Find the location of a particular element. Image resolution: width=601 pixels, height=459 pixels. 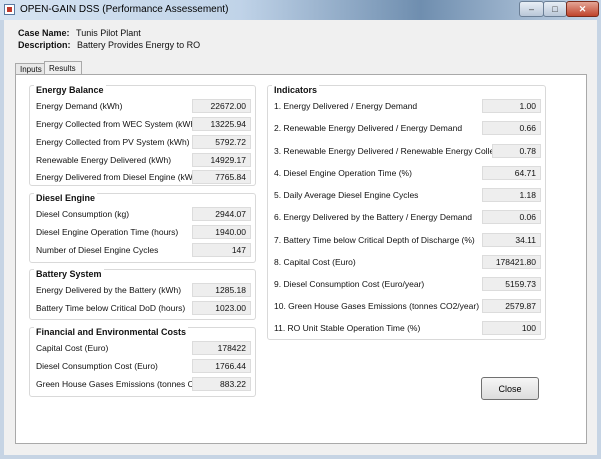

diesel-cycles-row: Number of Diesel Engine Cycles 147 is located at coordinates (143, 250).